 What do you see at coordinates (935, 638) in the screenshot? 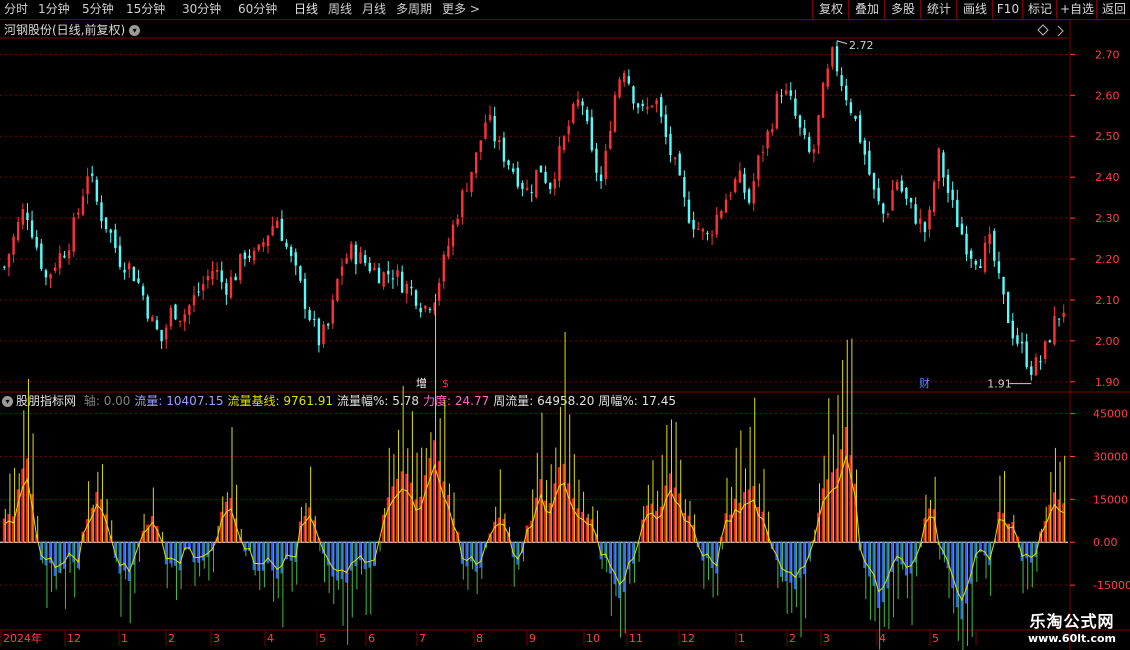
I see `date-label: 5` at bounding box center [935, 638].